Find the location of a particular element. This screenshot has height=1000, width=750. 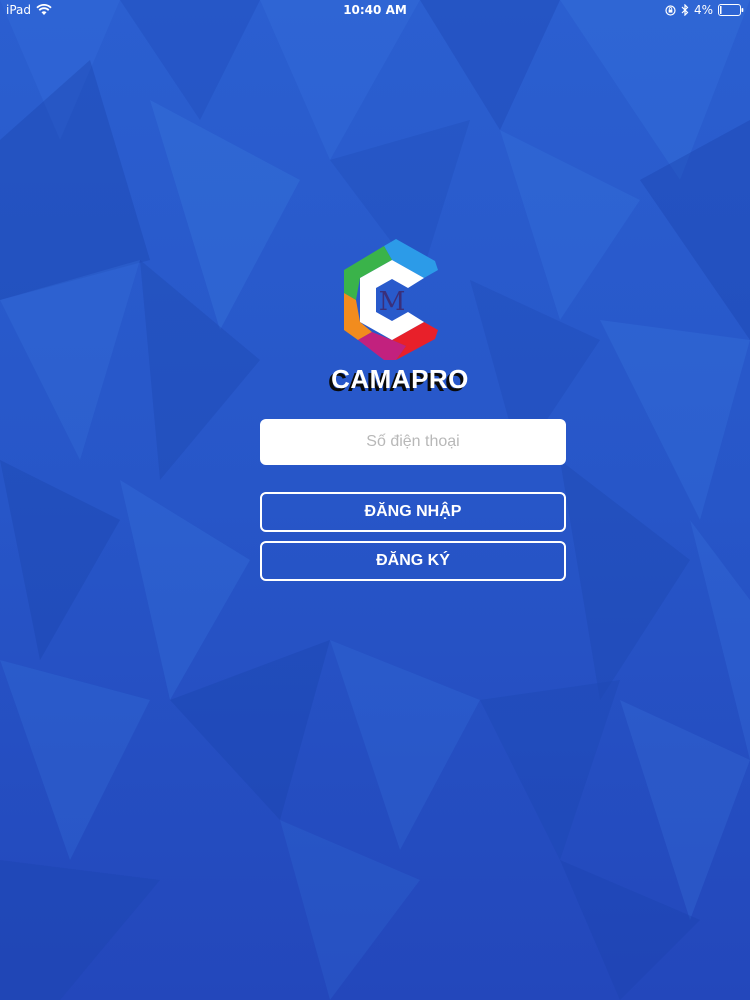

register-button: ĐĂNG KÝ is located at coordinates (413, 561).